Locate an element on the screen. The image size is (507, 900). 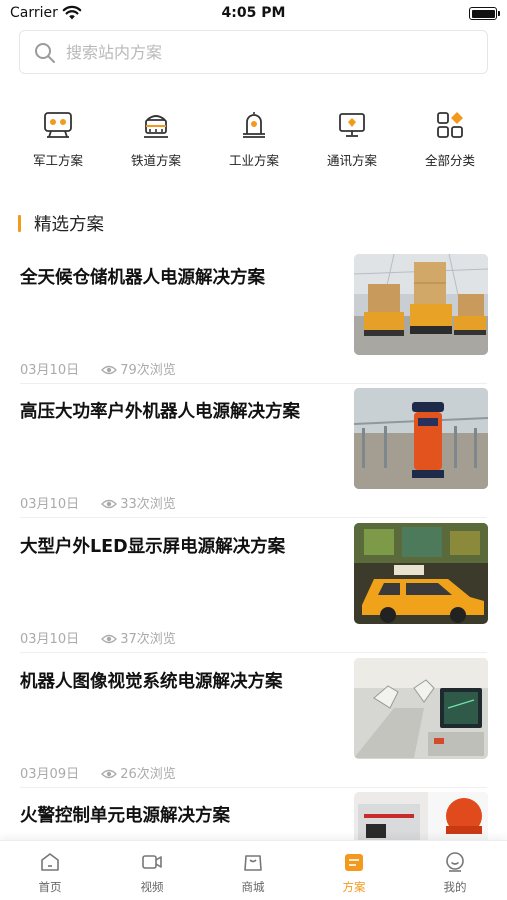
home-icon is located at coordinates (50, 862).